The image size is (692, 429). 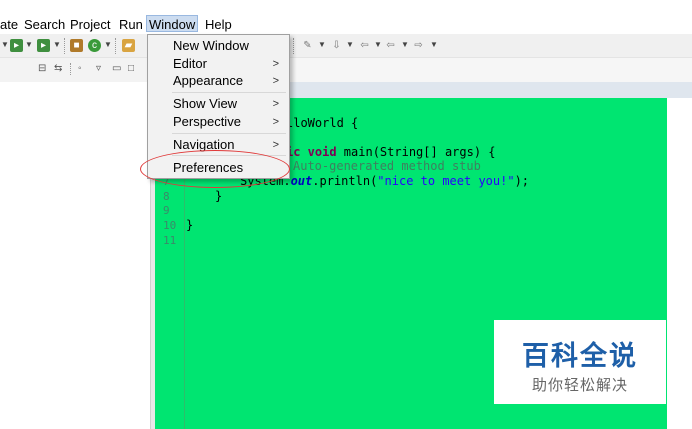 What do you see at coordinates (131, 68) in the screenshot?
I see `maximize-icon: □` at bounding box center [131, 68].